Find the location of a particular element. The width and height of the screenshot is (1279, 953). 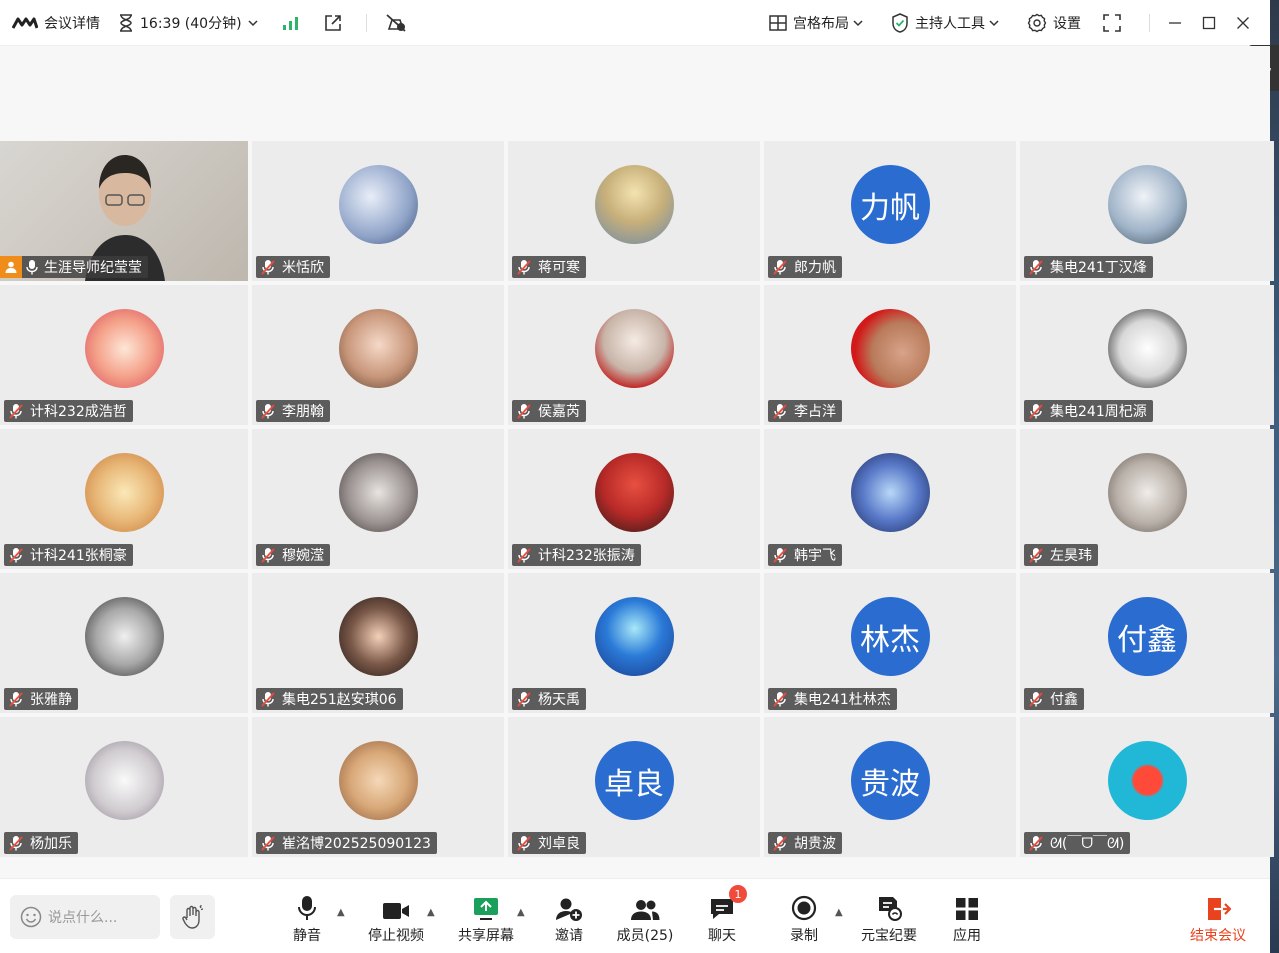

share-screen-button: 共享屏幕 is located at coordinates (486, 919).